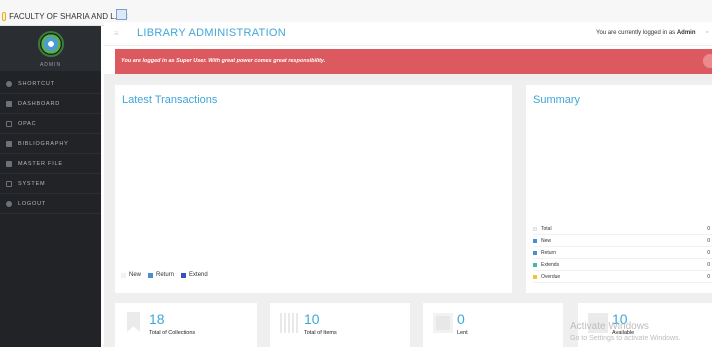  I want to click on legend-label: Extend, so click(198, 275).